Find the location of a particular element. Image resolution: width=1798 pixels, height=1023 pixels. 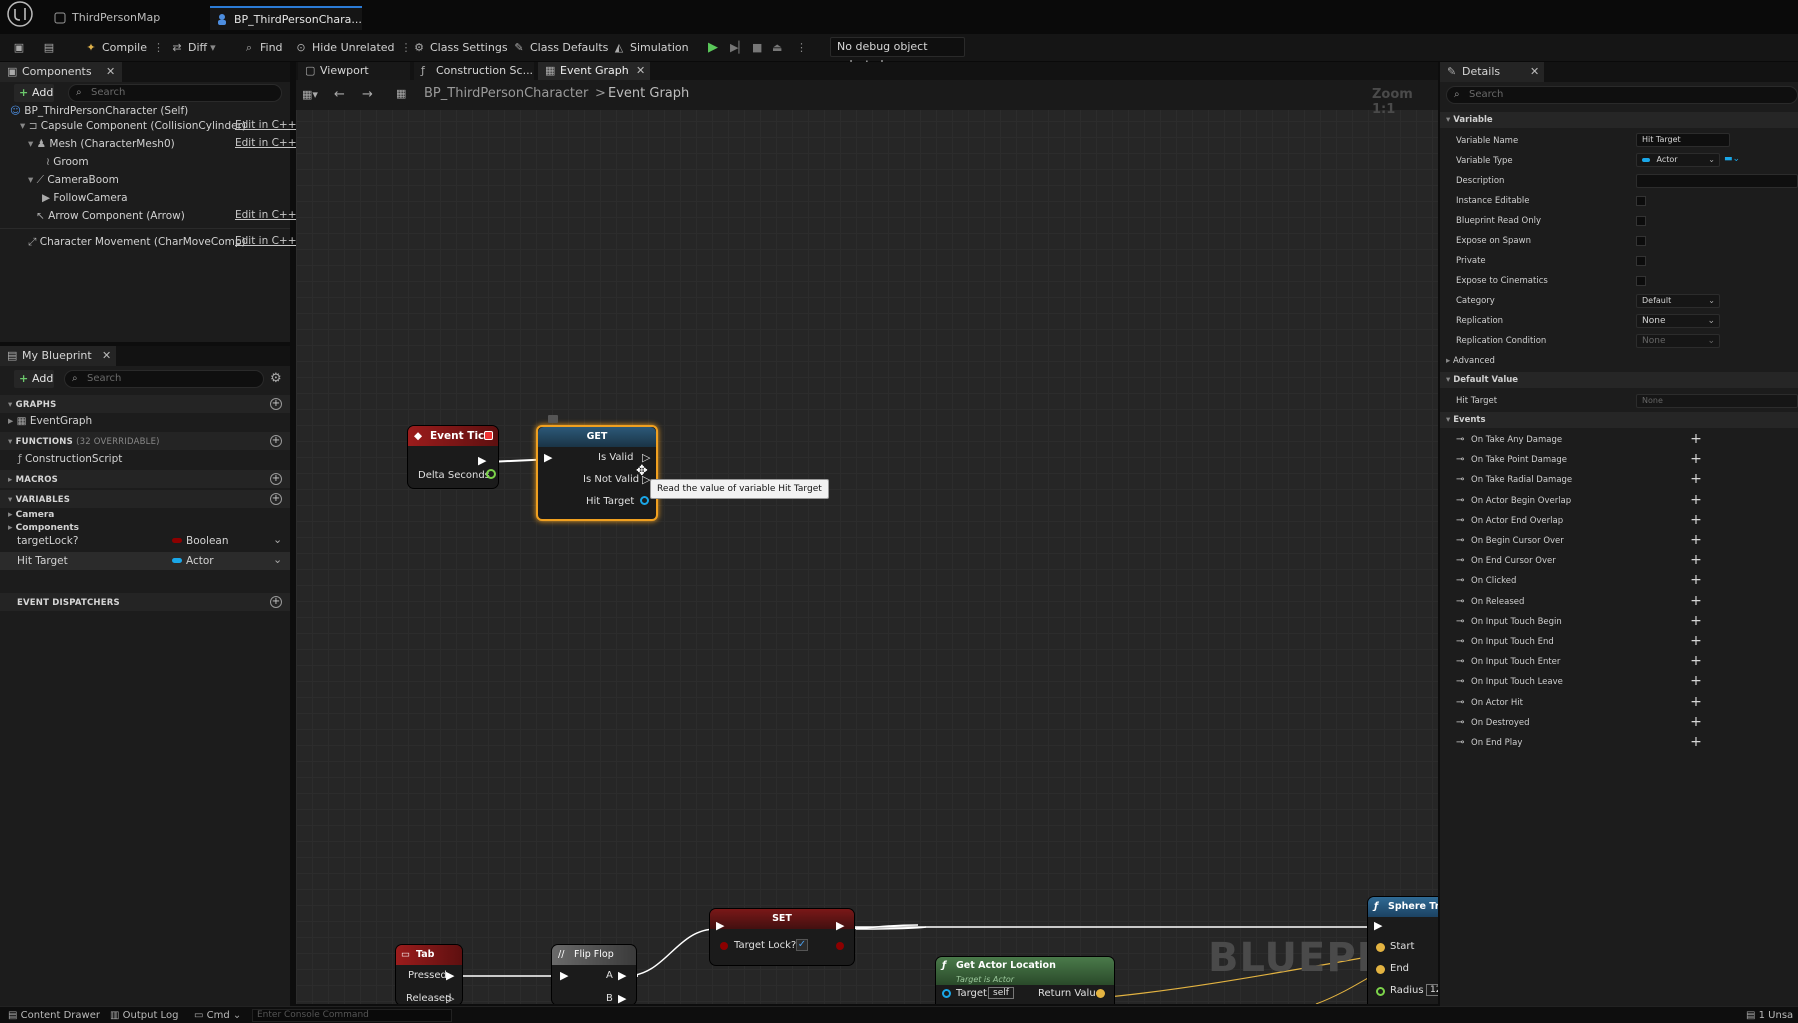

my-blueprint-search-input: ⌕ Search is located at coordinates (164, 379).